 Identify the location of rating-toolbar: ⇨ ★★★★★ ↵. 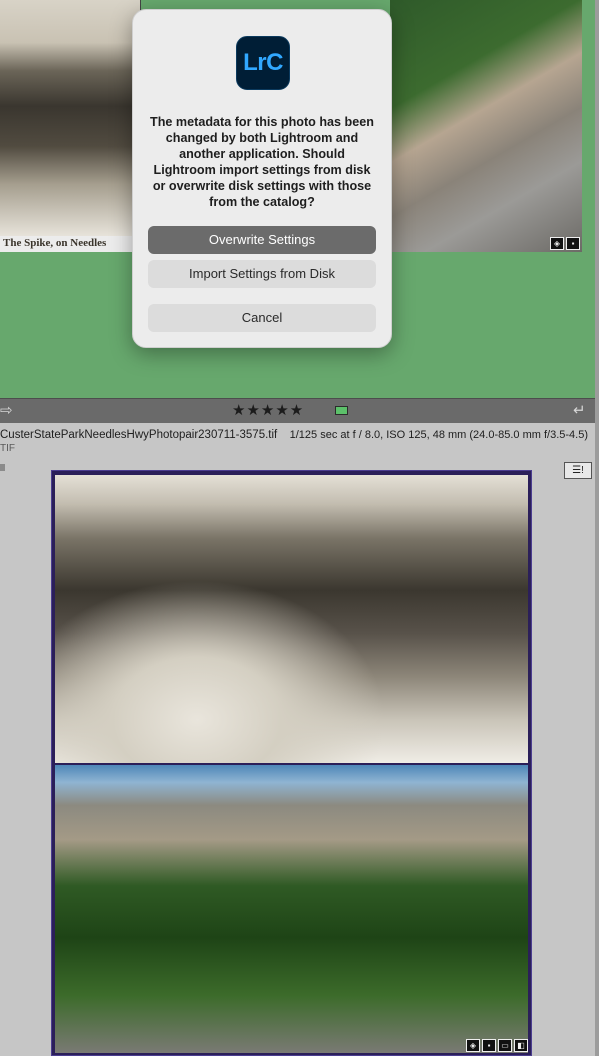
(297, 411).